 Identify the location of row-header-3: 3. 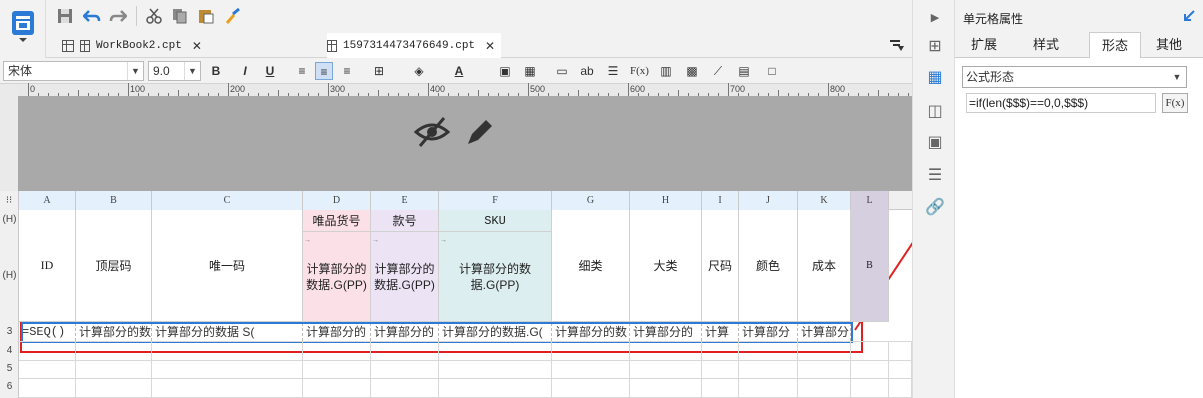
(9, 331).